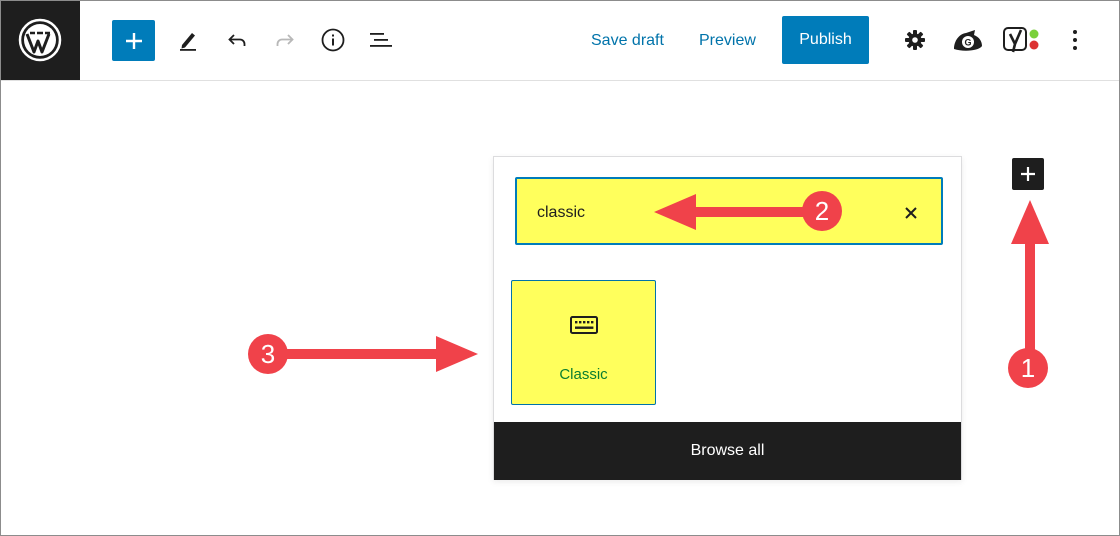 This screenshot has width=1120, height=536. I want to click on toggle-inserter-button, so click(133, 40).